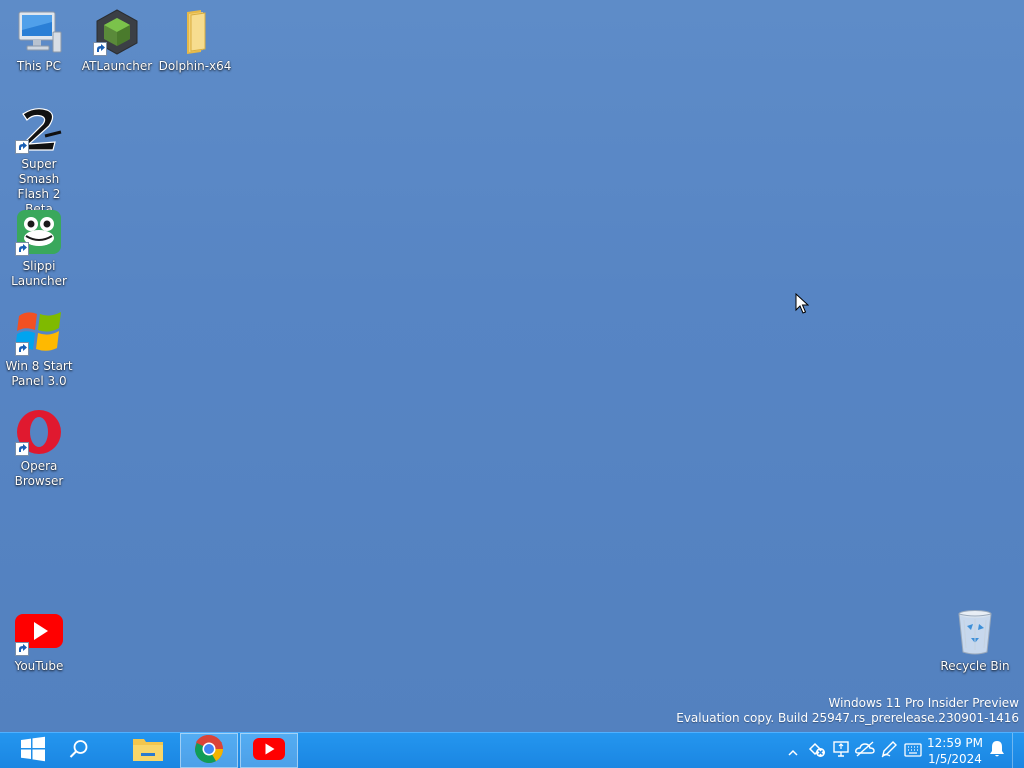 This screenshot has width=1024, height=768. I want to click on desktop-icon-atlauncher: ATLauncher, so click(117, 41).